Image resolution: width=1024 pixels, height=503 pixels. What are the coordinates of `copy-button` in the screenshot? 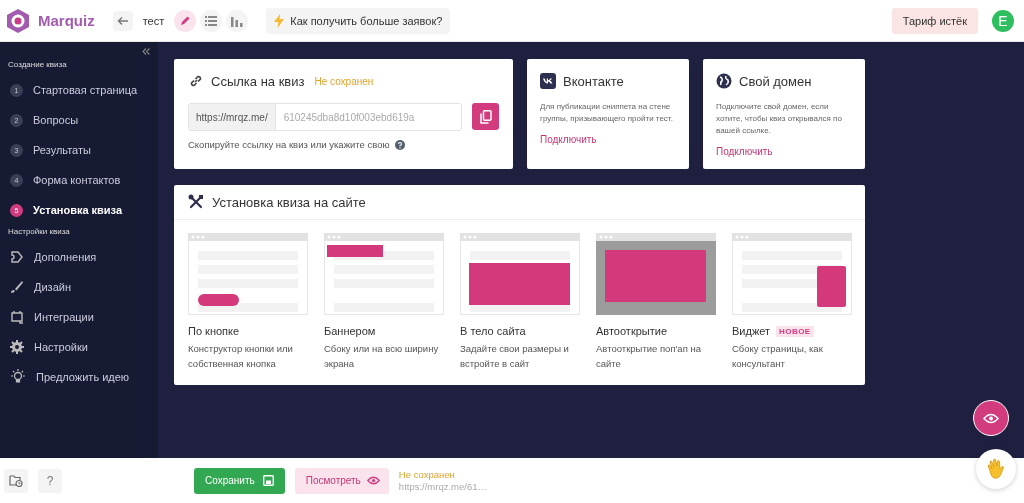 It's located at (485, 116).